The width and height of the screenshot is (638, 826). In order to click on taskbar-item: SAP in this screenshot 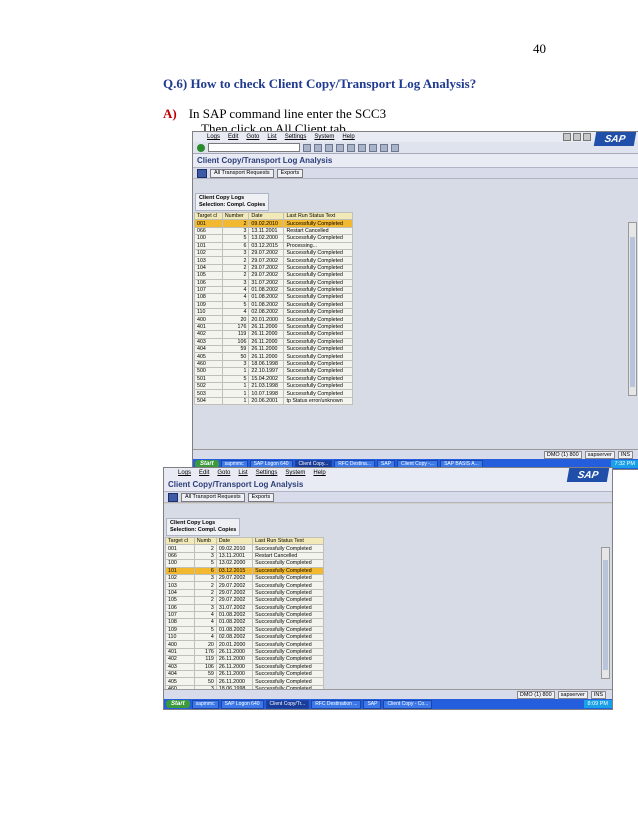, I will do `click(372, 704)`.